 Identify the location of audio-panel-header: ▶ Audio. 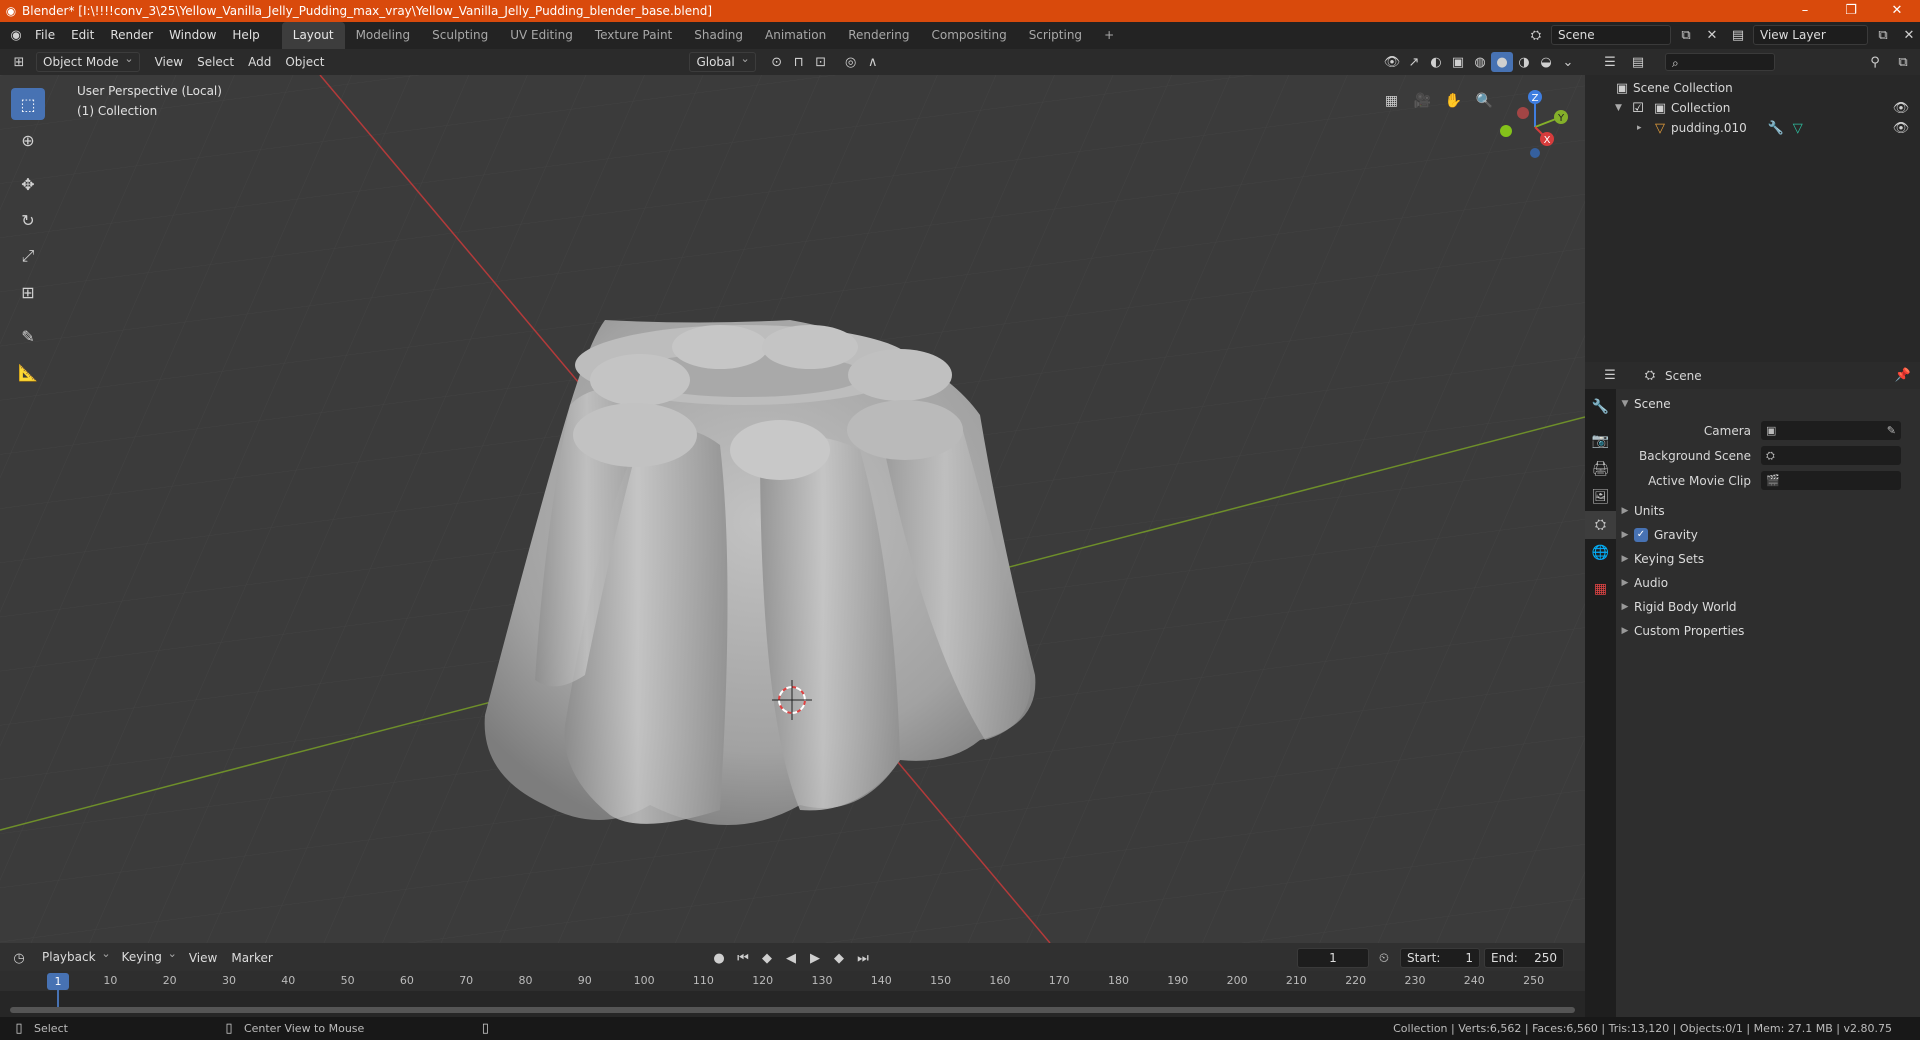
(1768, 583).